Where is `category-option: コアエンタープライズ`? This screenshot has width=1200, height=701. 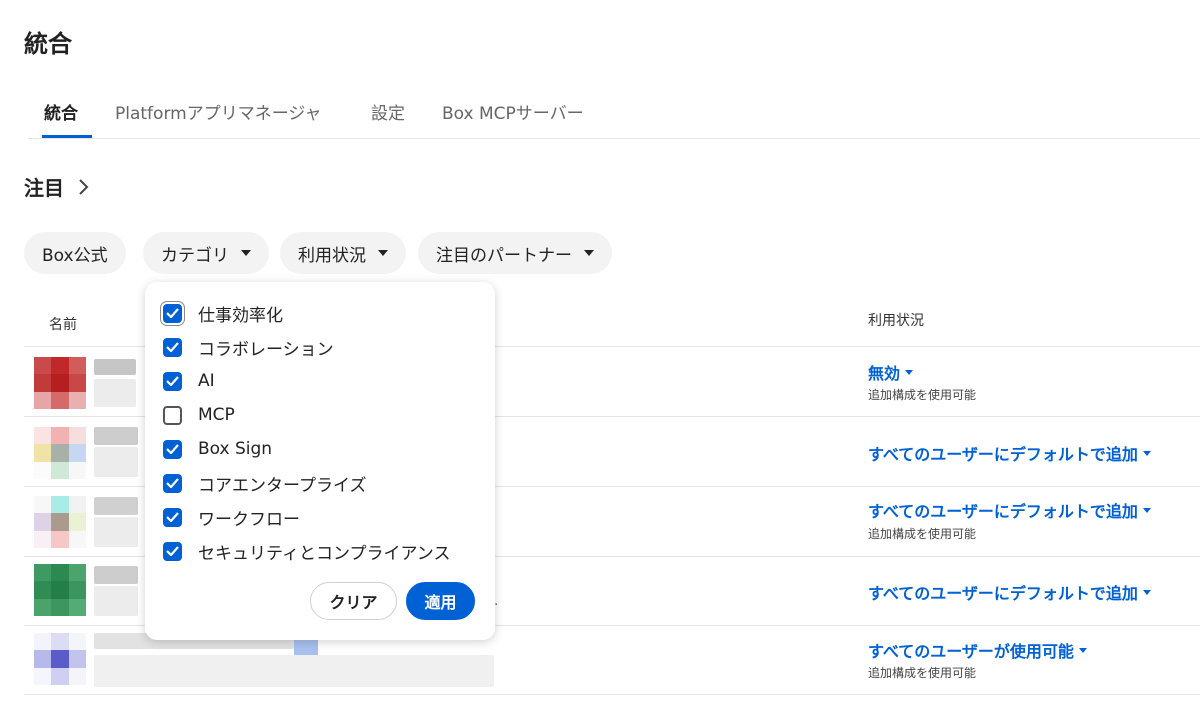 category-option: コアエンタープライズ is located at coordinates (264, 483).